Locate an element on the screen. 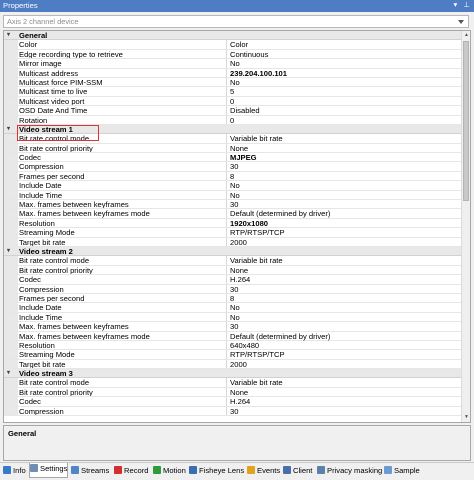  tab-record: Record is located at coordinates (131, 471).